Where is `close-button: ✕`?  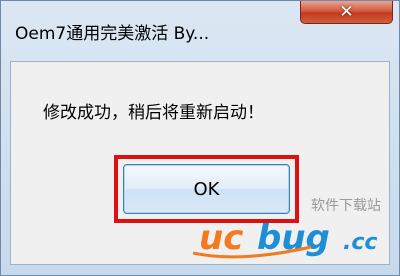
close-button: ✕ is located at coordinates (346, 12).